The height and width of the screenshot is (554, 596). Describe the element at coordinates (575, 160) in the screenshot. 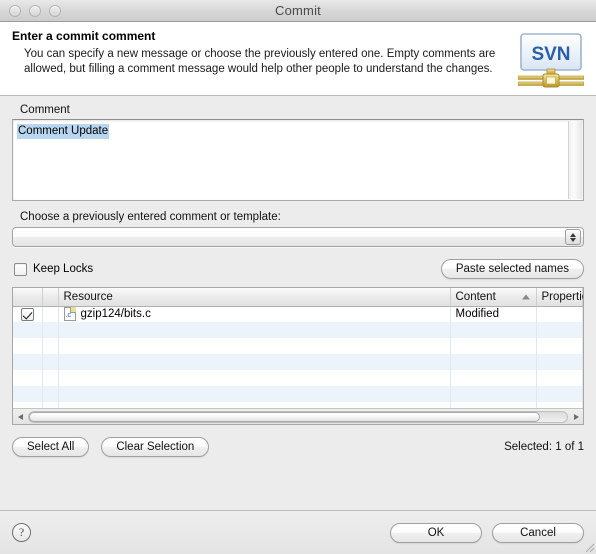

I see `comment-vertical-scrollbar` at that location.